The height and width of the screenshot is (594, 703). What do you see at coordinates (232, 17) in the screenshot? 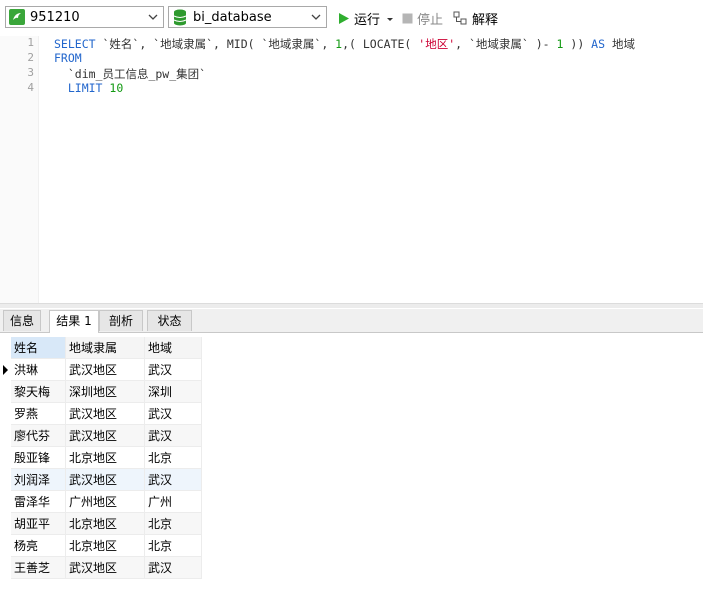
I see `database-value: bi_database` at bounding box center [232, 17].